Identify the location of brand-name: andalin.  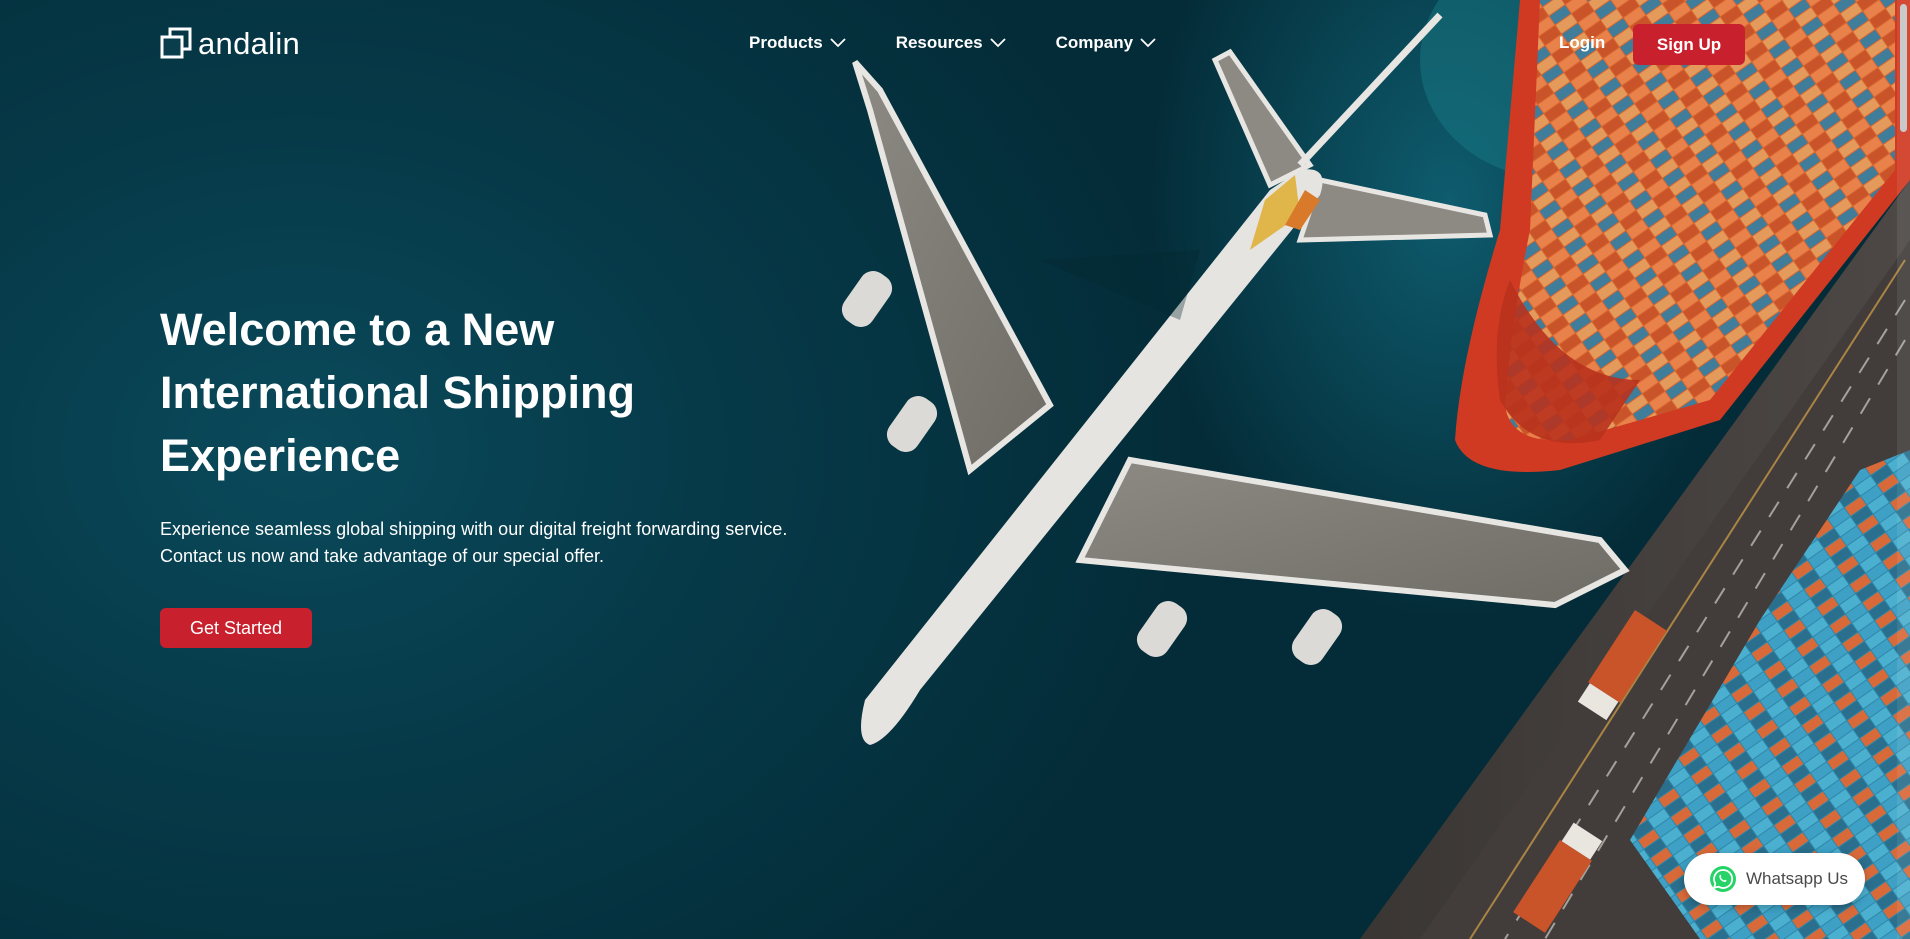
(249, 43).